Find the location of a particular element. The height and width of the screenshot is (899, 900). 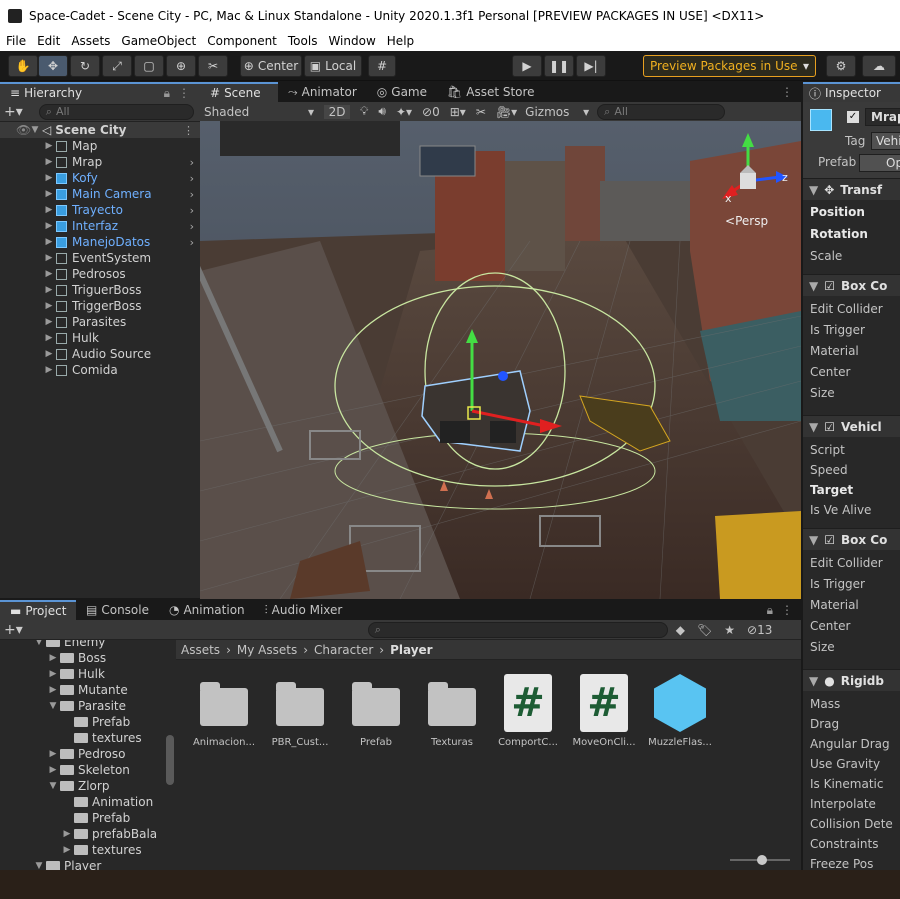

object-name-field: Mrap is located at coordinates (882, 117).